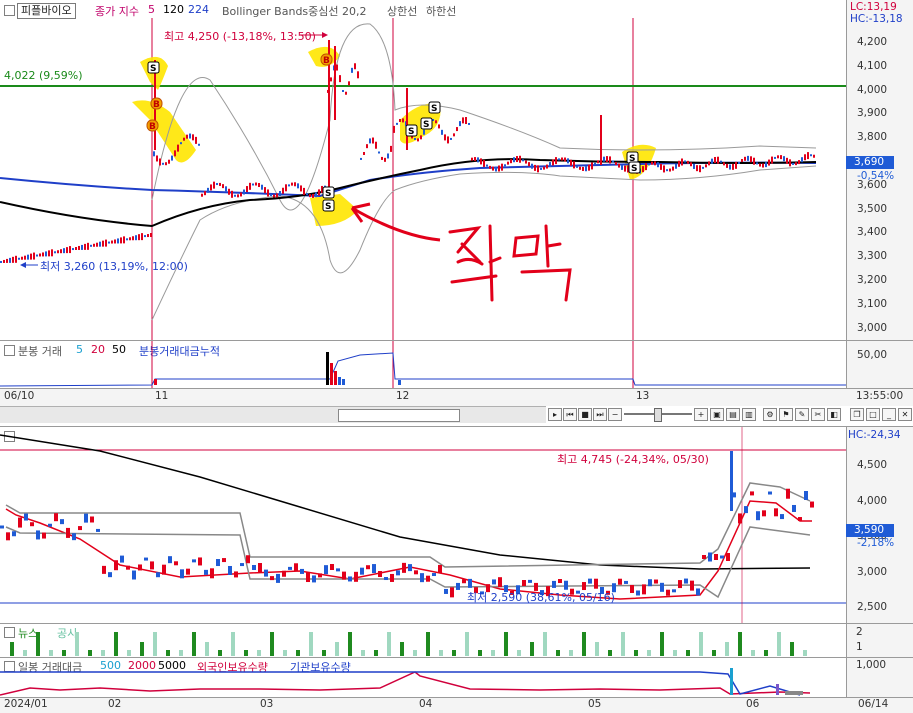 This screenshot has width=913, height=713. Describe the element at coordinates (905, 414) in the screenshot. I see `close-icon: ✕` at that location.